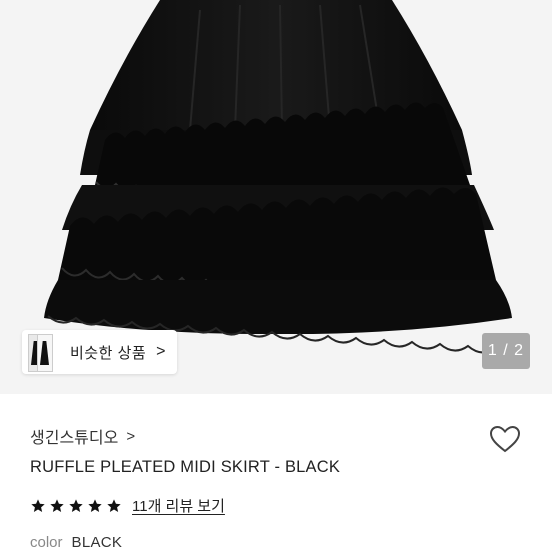 The height and width of the screenshot is (552, 552). Describe the element at coordinates (127, 505) in the screenshot. I see `rating-row: 11개 리뷰 보기` at that location.